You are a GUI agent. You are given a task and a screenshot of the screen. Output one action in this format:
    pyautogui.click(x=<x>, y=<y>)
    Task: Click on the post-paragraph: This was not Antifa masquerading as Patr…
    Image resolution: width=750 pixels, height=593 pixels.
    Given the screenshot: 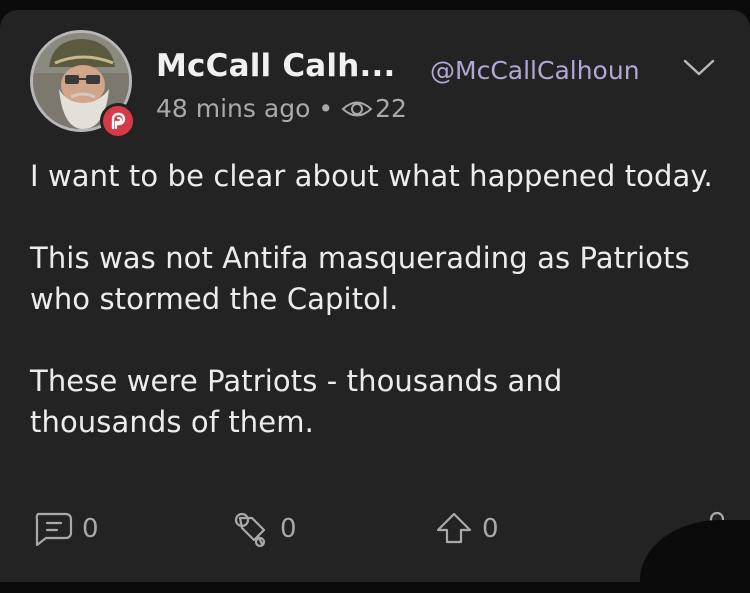 What is the action you would take?
    pyautogui.click(x=360, y=278)
    